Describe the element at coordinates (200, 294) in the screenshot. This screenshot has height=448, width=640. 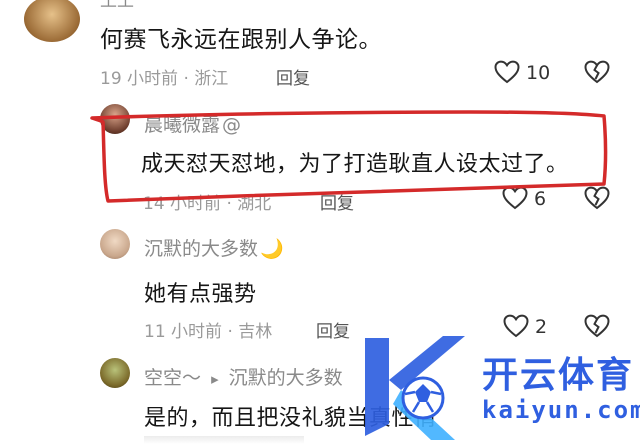
I see `comment-text: 她有点强势` at that location.